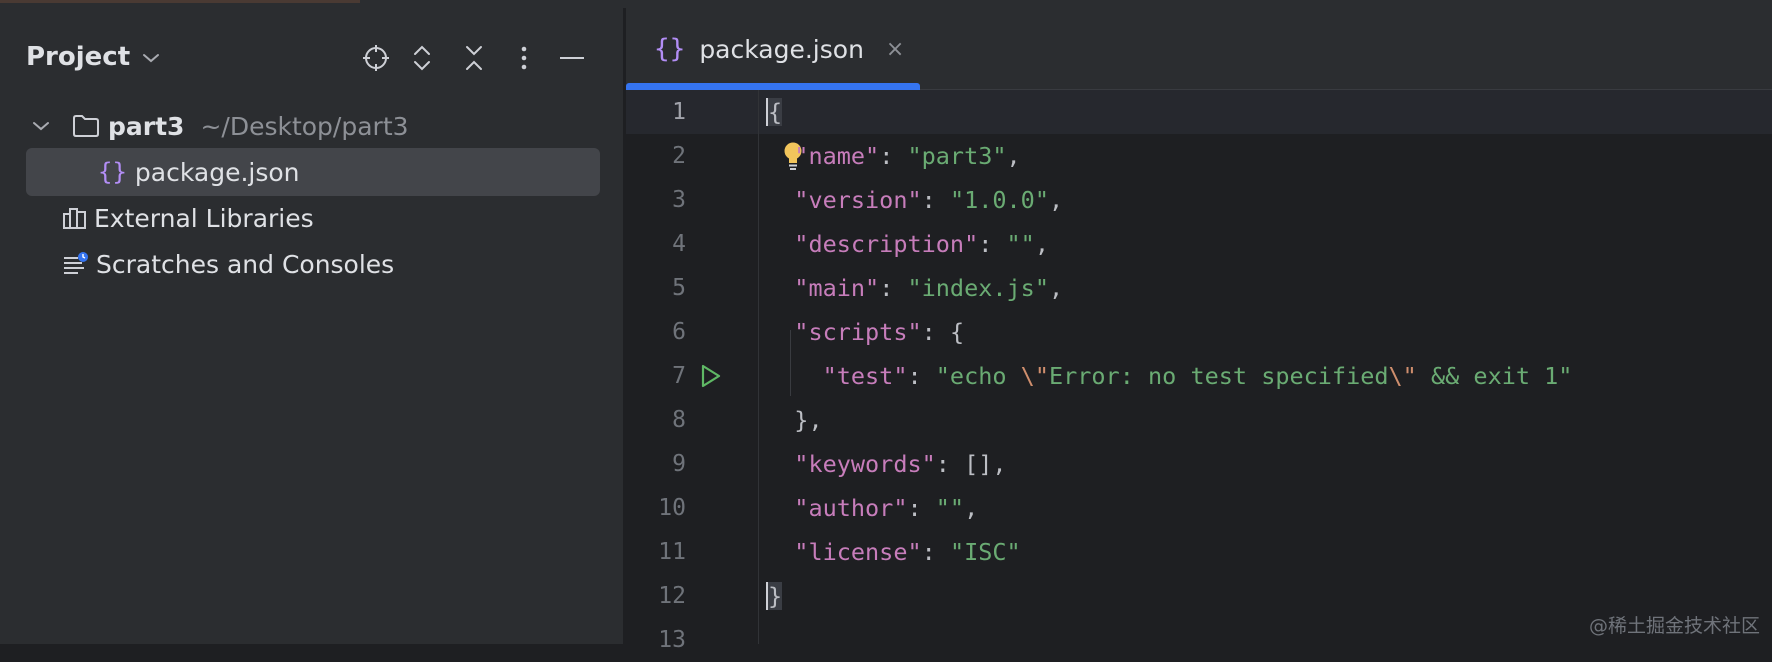  I want to click on json-key: "test", so click(865, 376).